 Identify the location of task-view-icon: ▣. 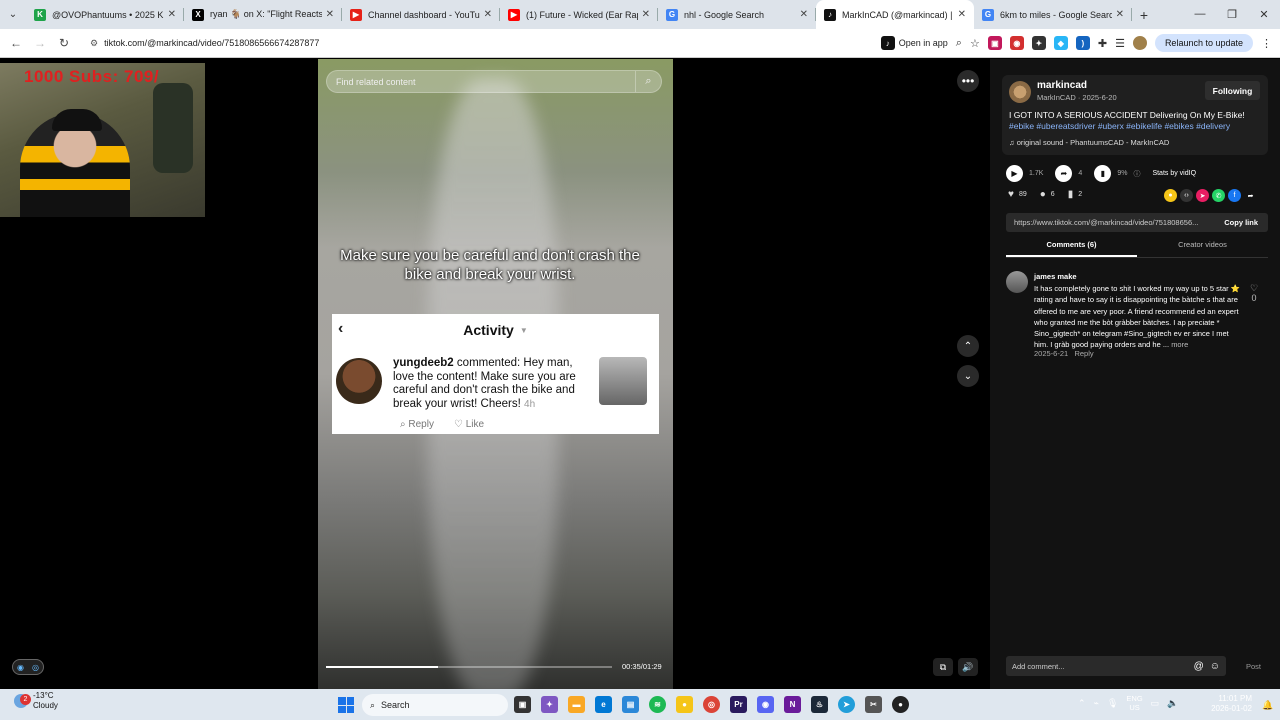
(522, 704).